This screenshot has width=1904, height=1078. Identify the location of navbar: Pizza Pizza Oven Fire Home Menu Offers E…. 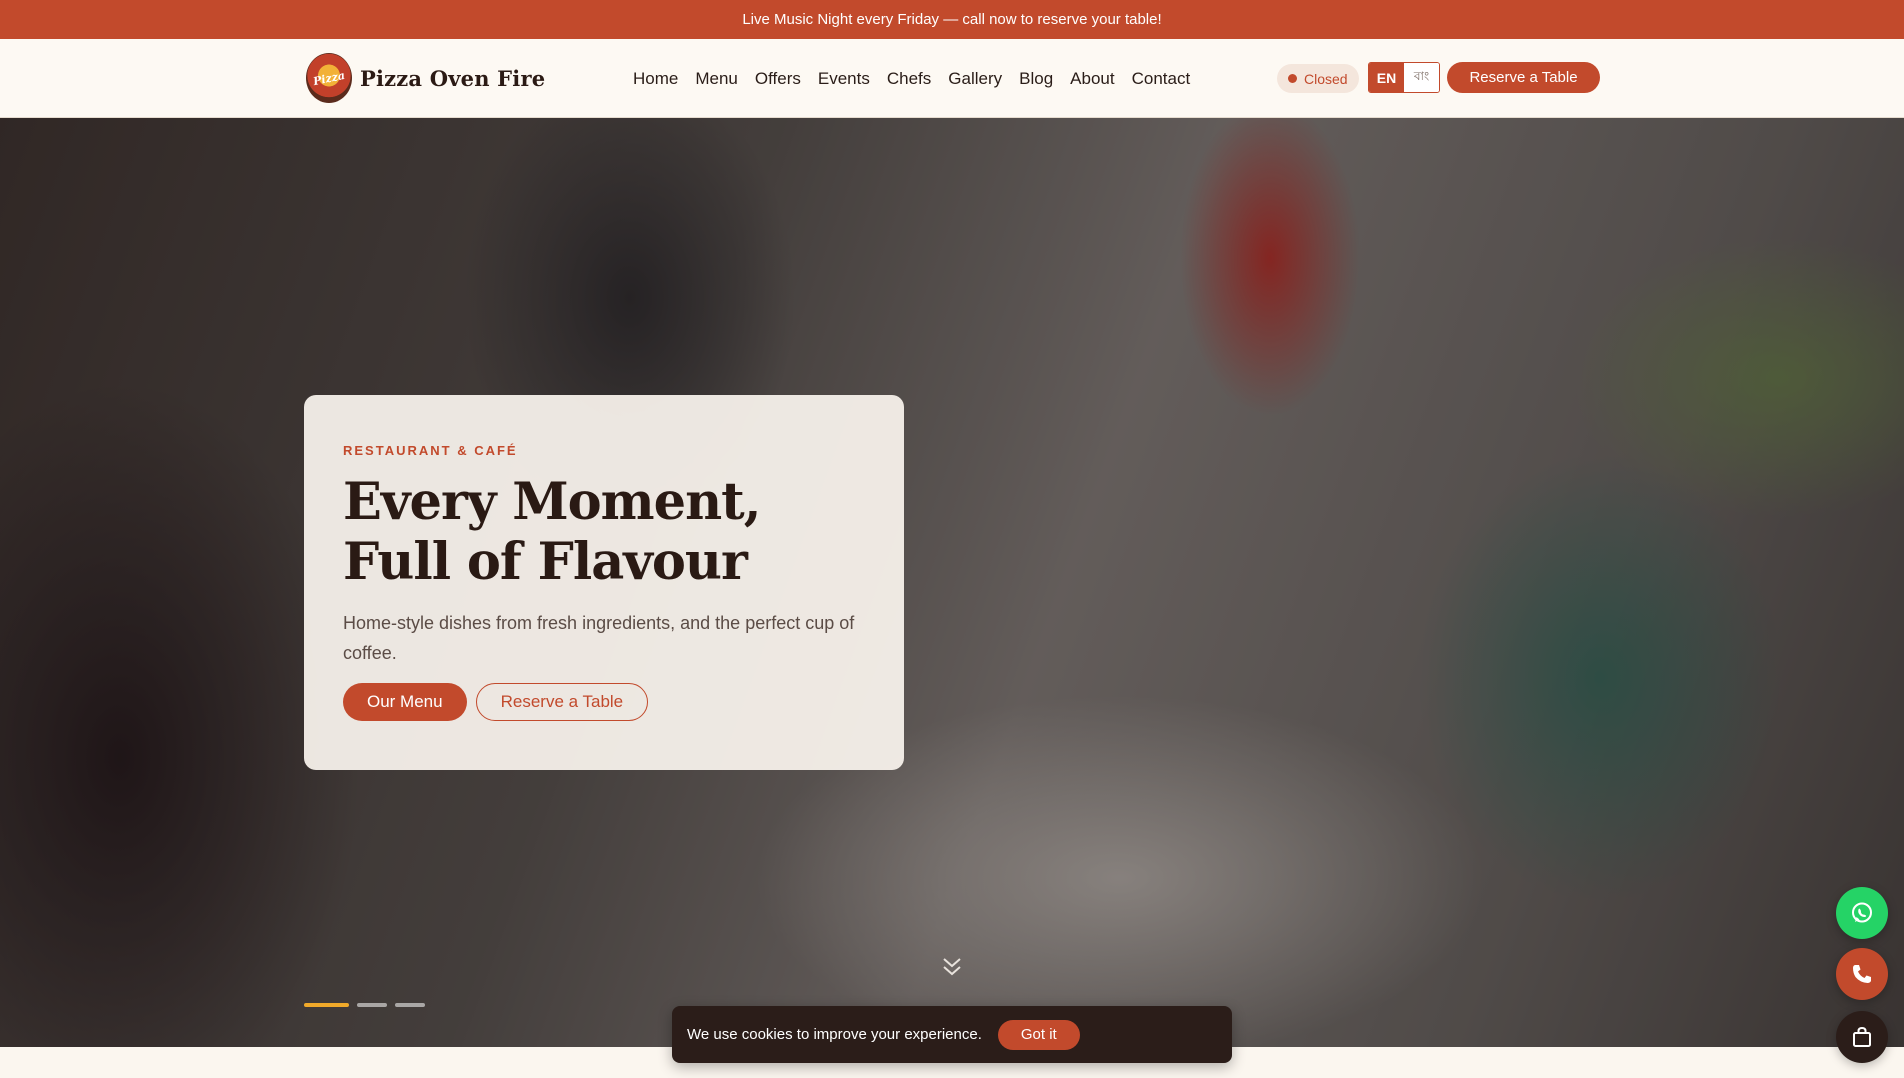
(952, 78).